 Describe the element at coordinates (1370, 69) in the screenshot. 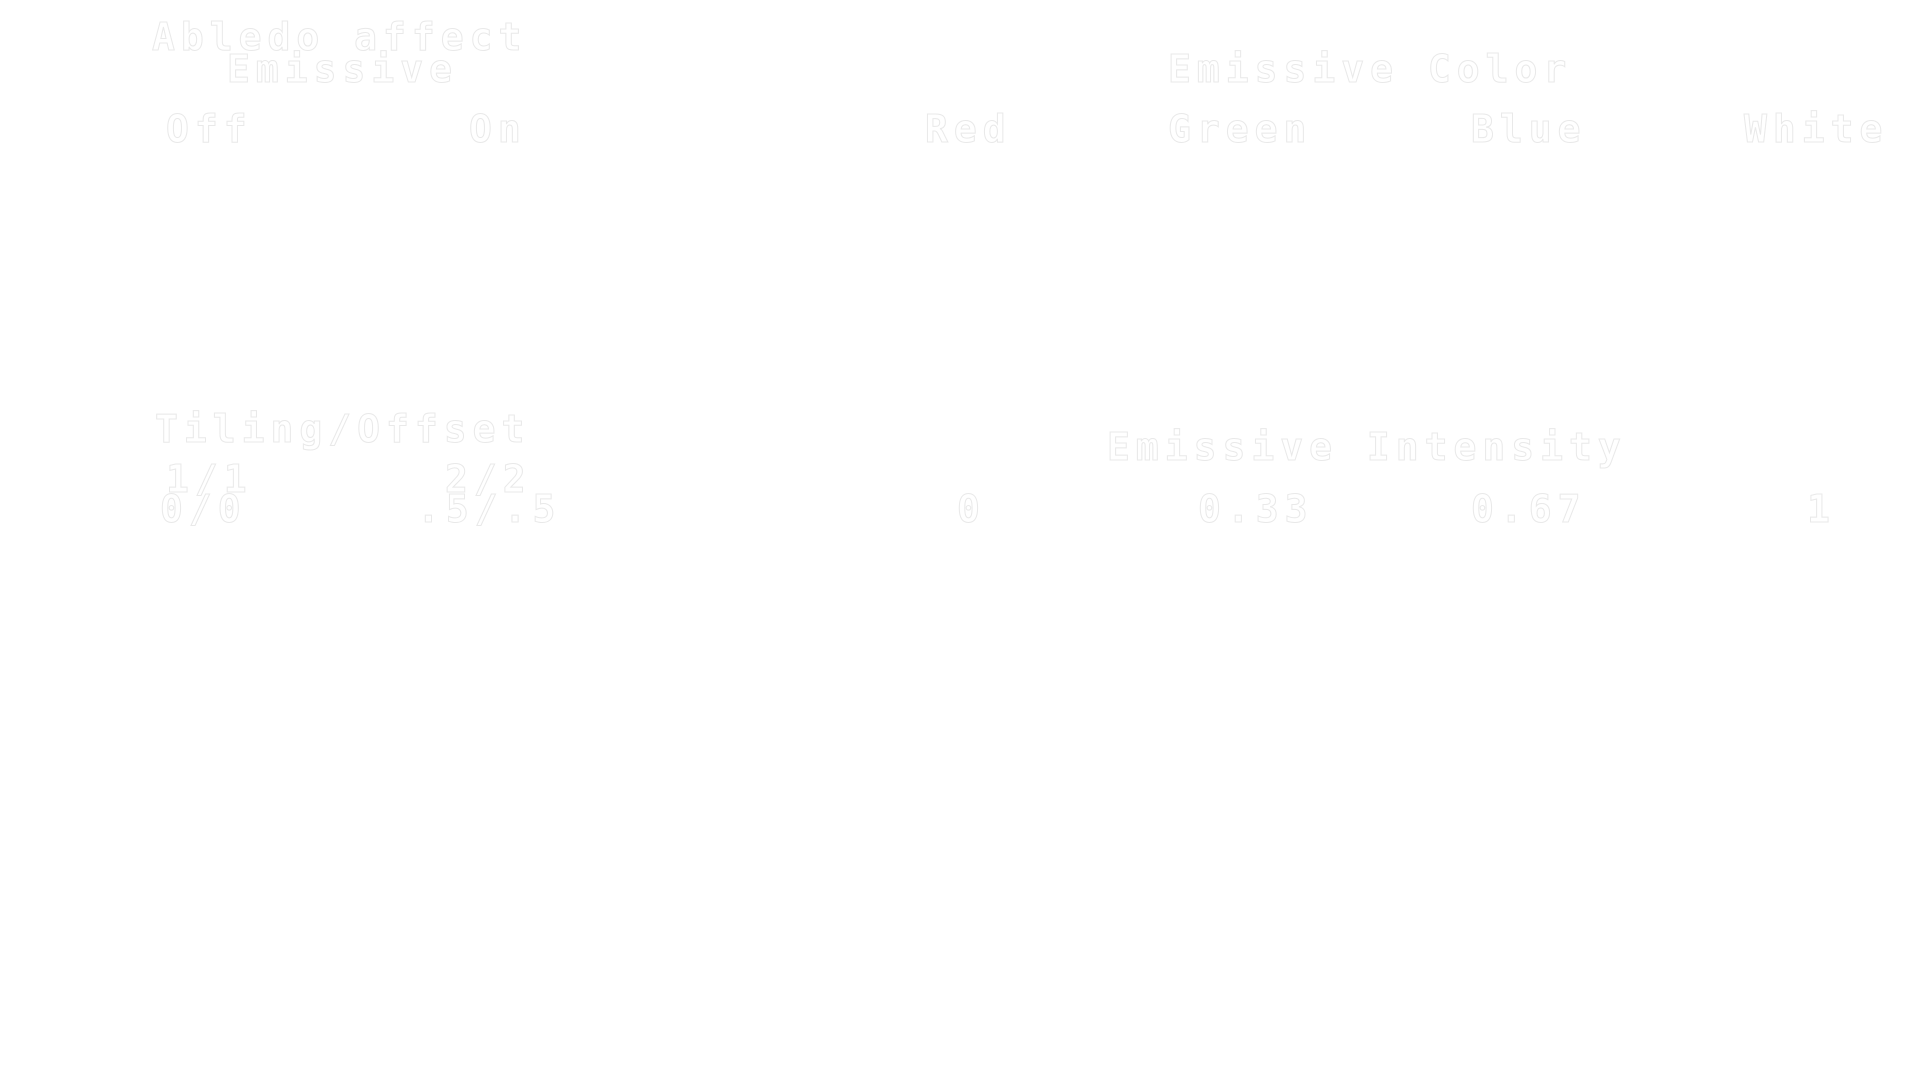

I see `emissive-color-title: Emissive Color` at that location.